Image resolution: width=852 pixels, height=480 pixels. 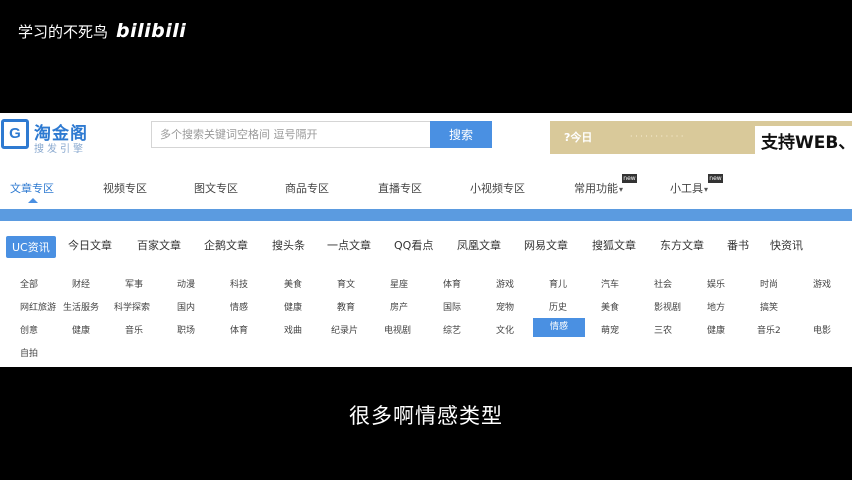 What do you see at coordinates (290, 134) in the screenshot?
I see `search-input` at bounding box center [290, 134].